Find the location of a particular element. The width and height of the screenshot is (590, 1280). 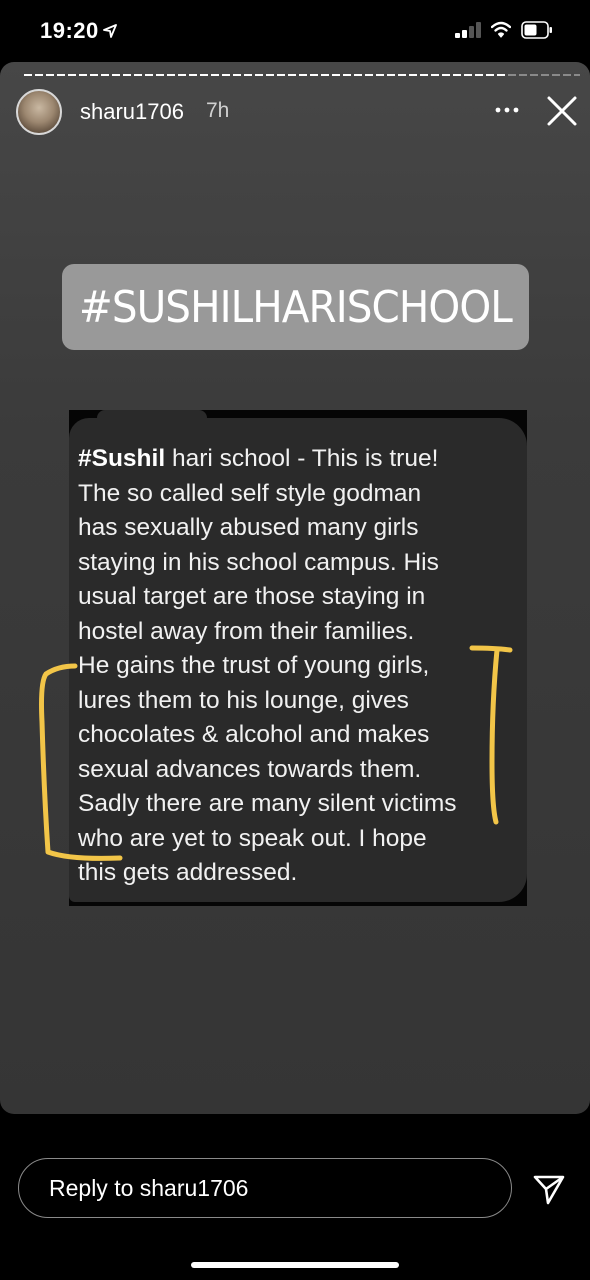

message-line: #Sushil hari school - This is true! is located at coordinates (258, 458).